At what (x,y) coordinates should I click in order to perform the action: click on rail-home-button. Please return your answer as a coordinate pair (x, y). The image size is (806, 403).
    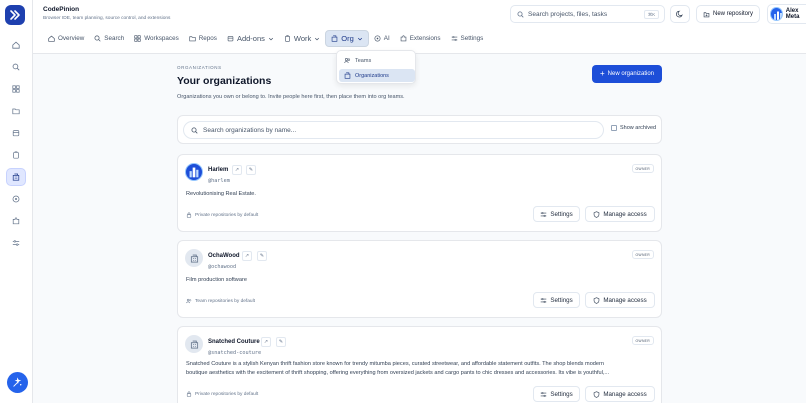
    Looking at the image, I should click on (16, 45).